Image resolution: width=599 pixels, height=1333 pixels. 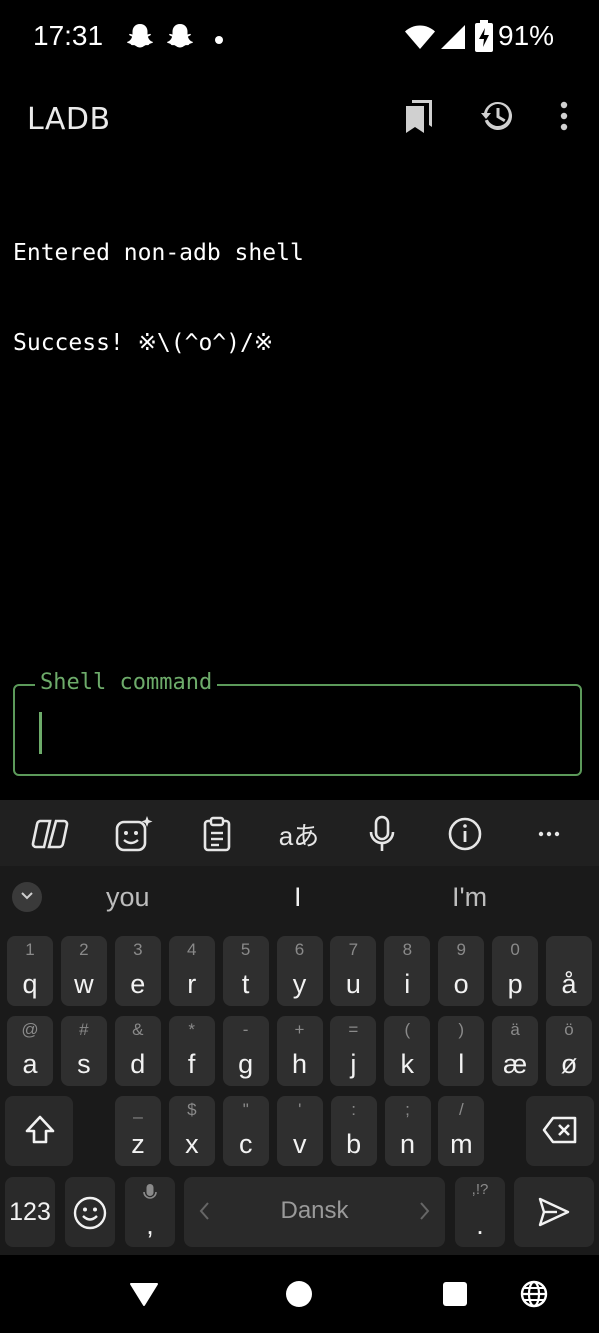 What do you see at coordinates (569, 984) in the screenshot?
I see `key-label: å` at bounding box center [569, 984].